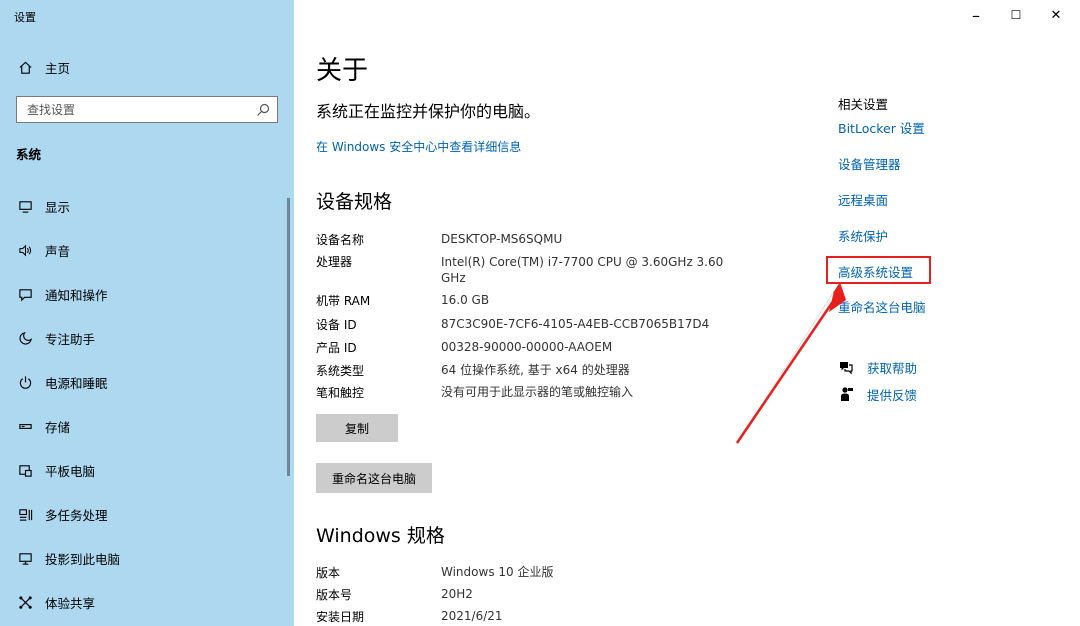 Image resolution: width=1080 pixels, height=626 pixels. I want to click on sidebar-item-label: 专注助手, so click(70, 339).